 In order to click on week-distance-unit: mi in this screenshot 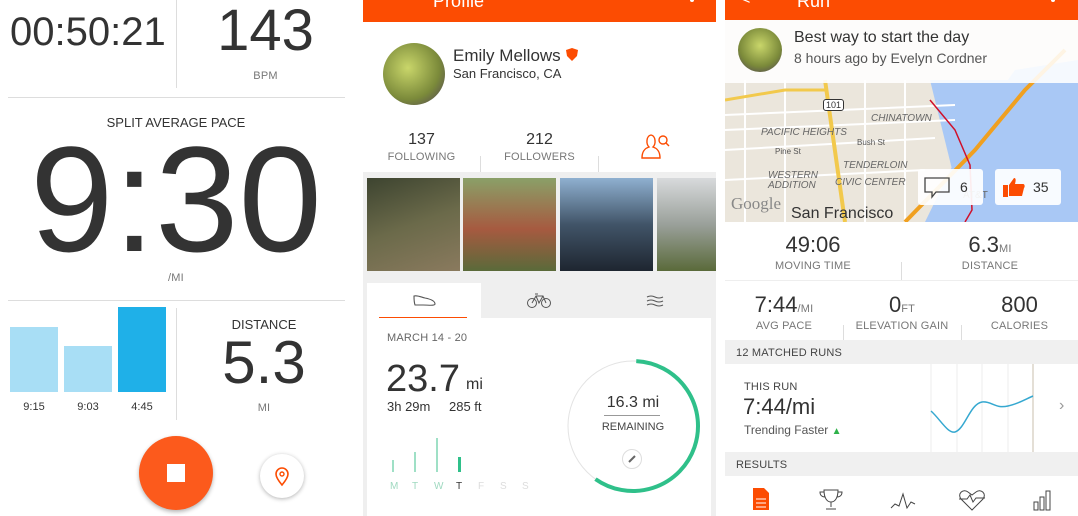, I will do `click(474, 384)`.